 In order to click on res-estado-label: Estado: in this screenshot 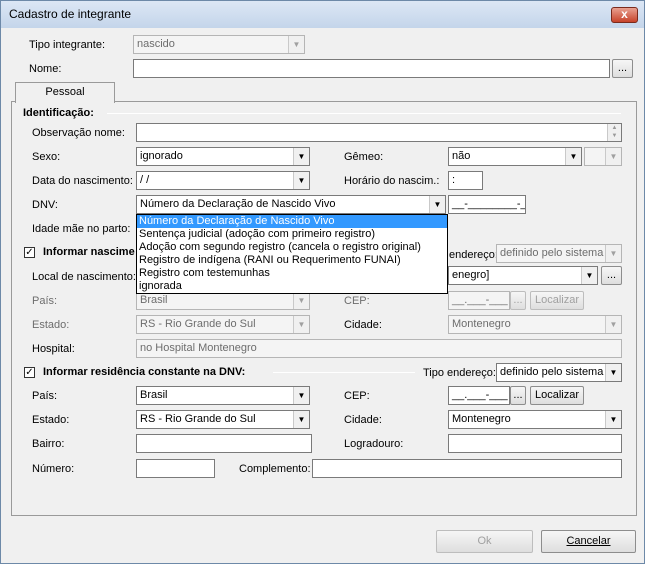, I will do `click(51, 420)`.